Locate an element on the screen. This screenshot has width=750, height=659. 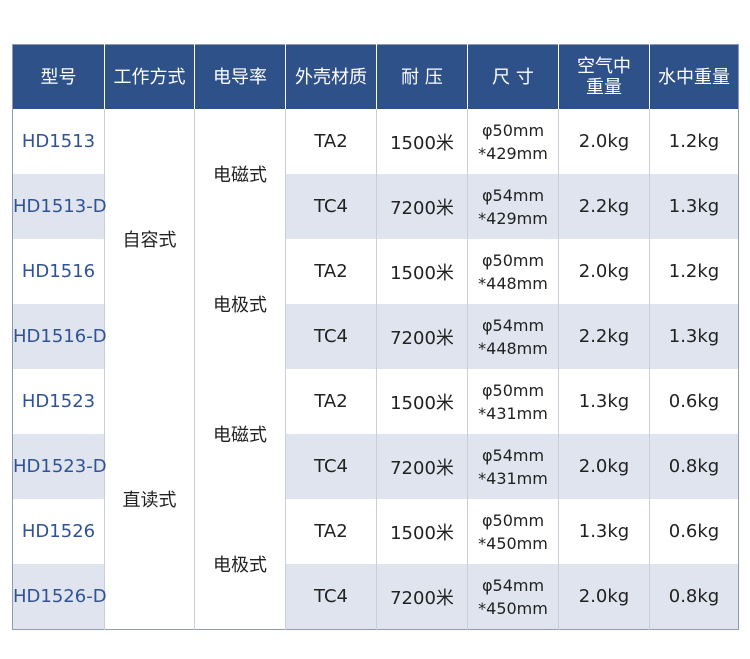
header-shell-material: 外壳材质 is located at coordinates (331, 76).